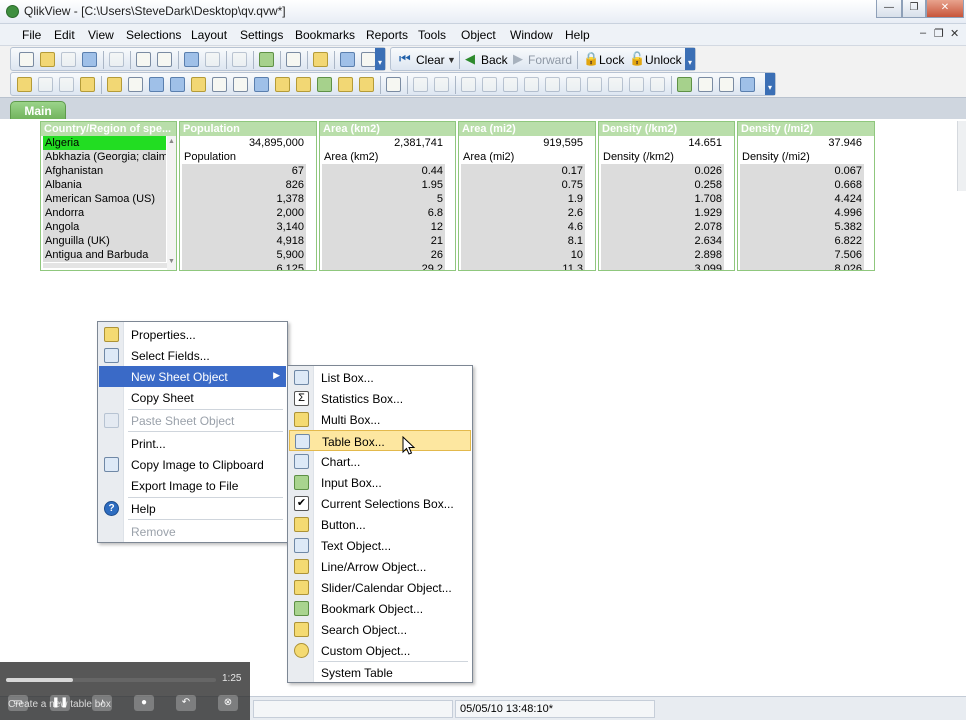 This screenshot has height=720, width=966. What do you see at coordinates (266, 59) in the screenshot?
I see `selections-check-icon` at bounding box center [266, 59].